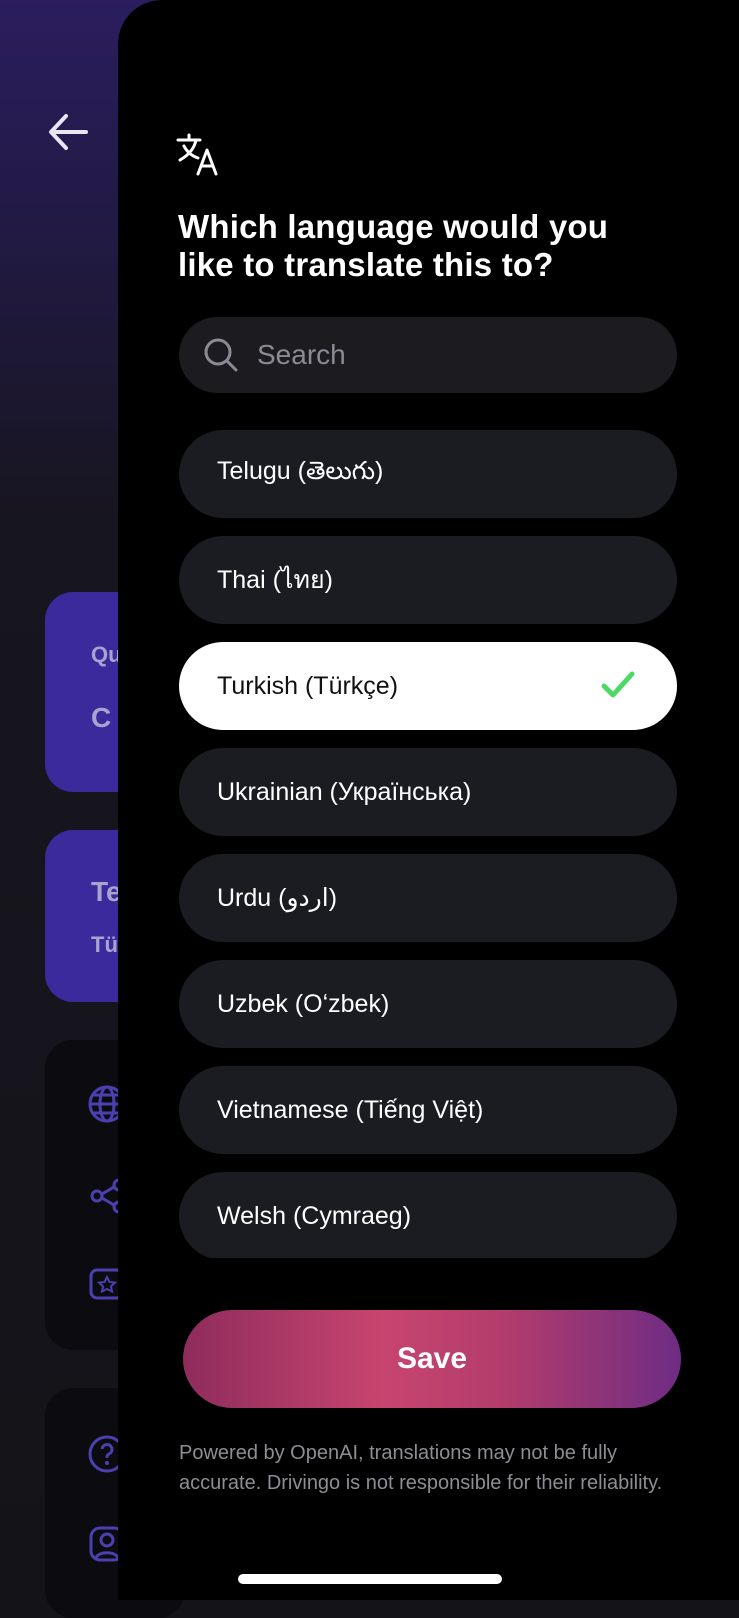  Describe the element at coordinates (104, 944) in the screenshot. I see `background-card-value: Tü` at that location.